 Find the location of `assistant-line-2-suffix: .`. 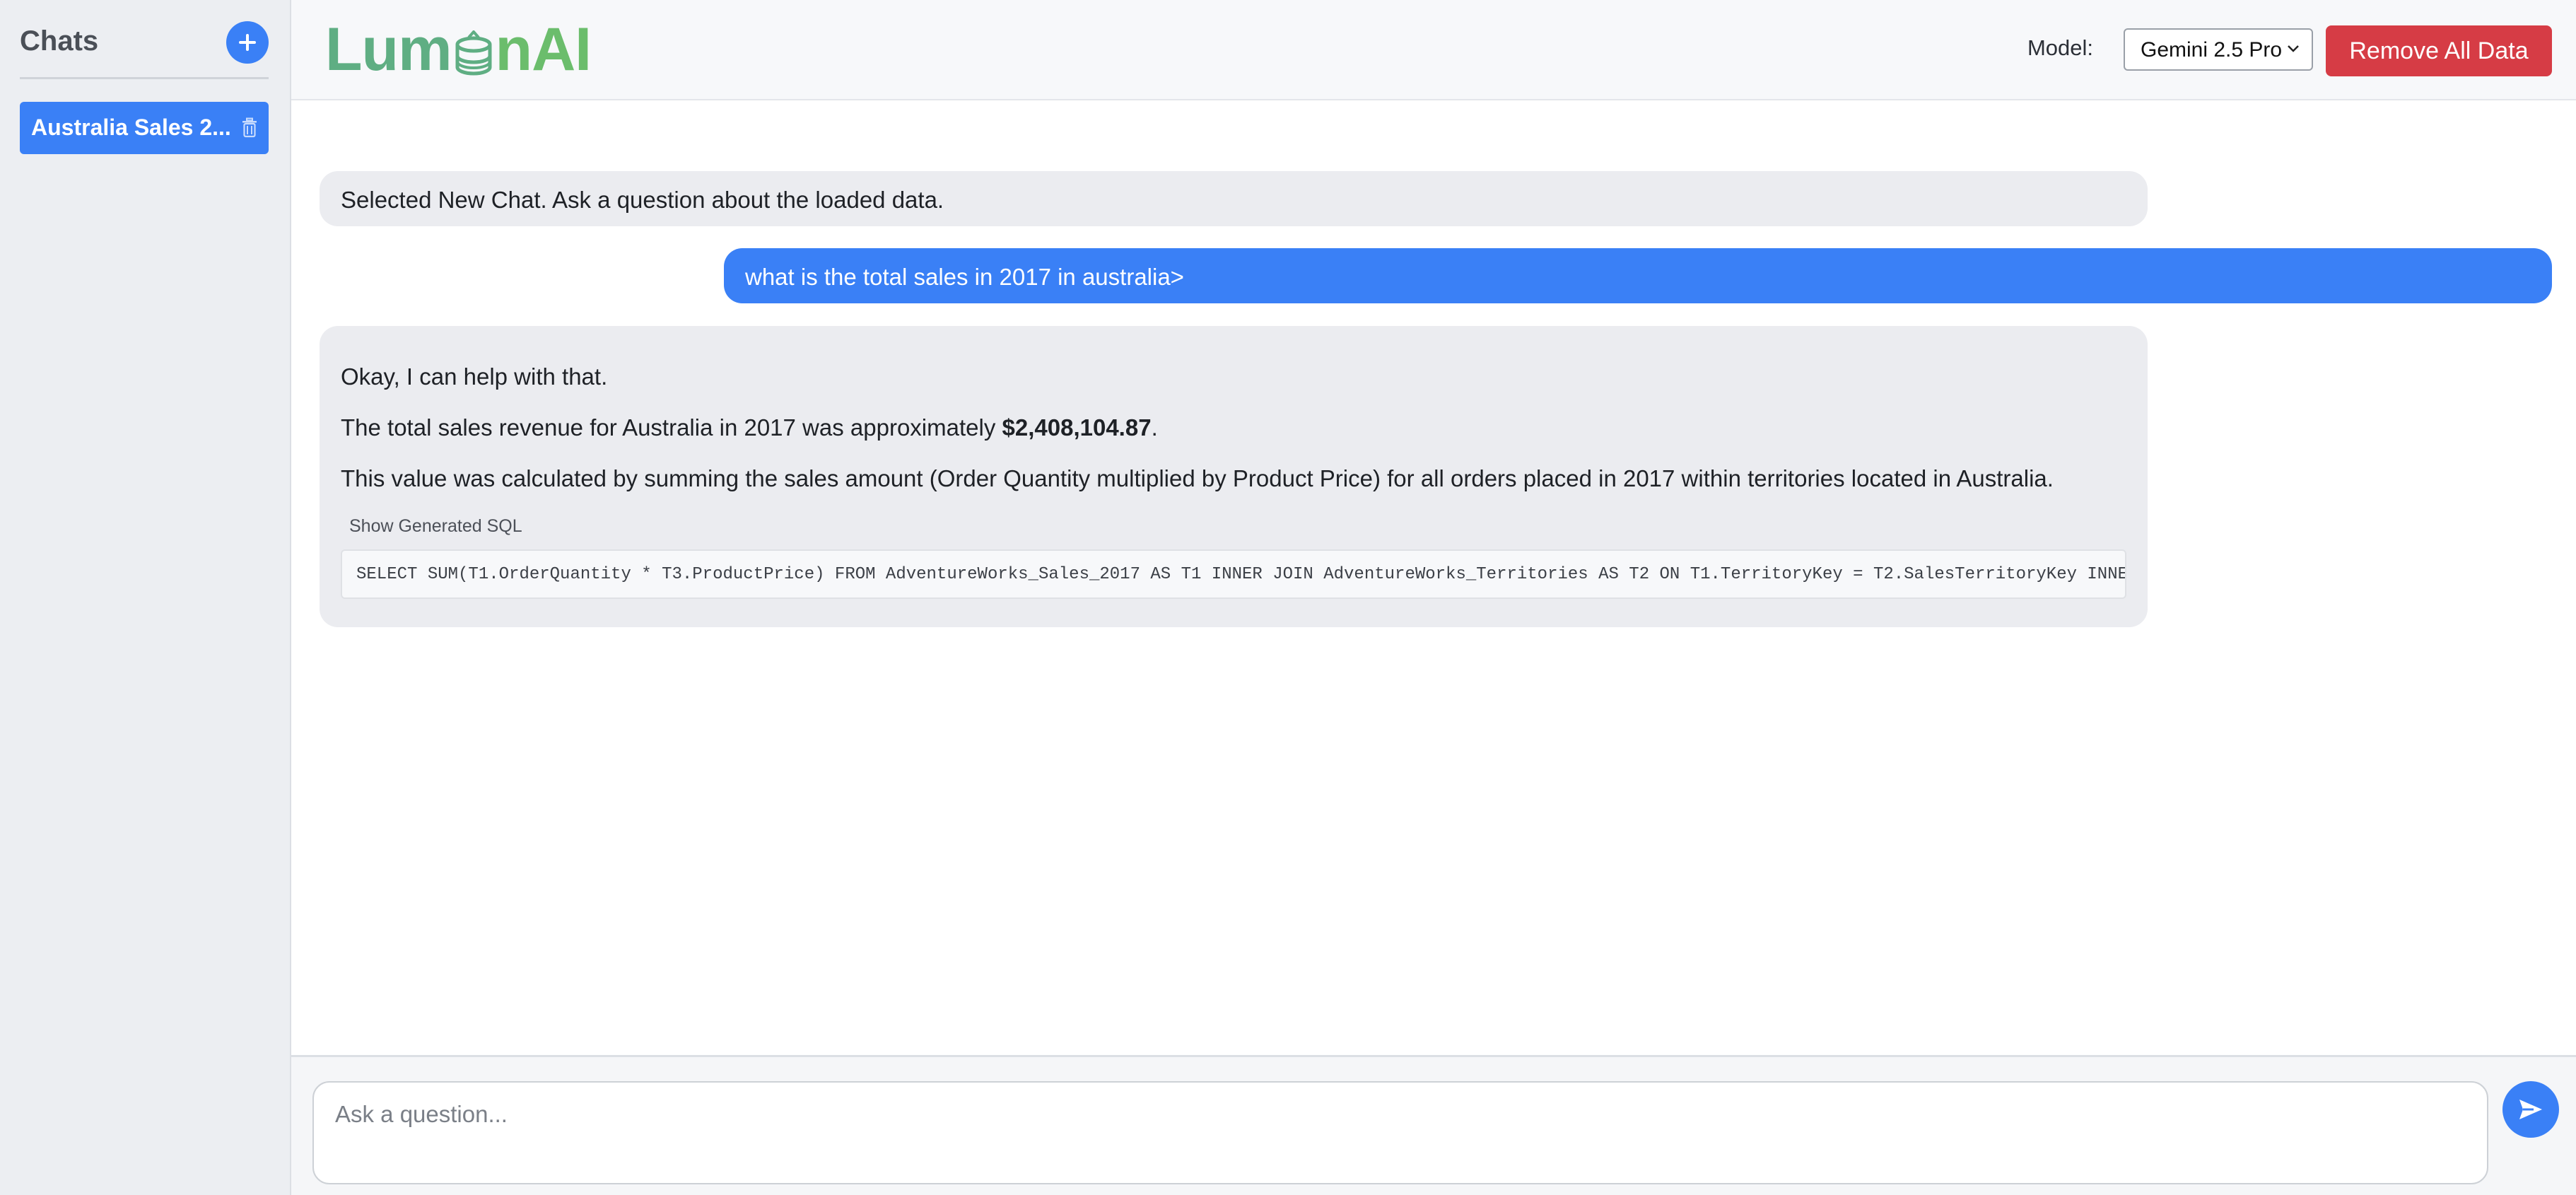

assistant-line-2-suffix: . is located at coordinates (1155, 427).